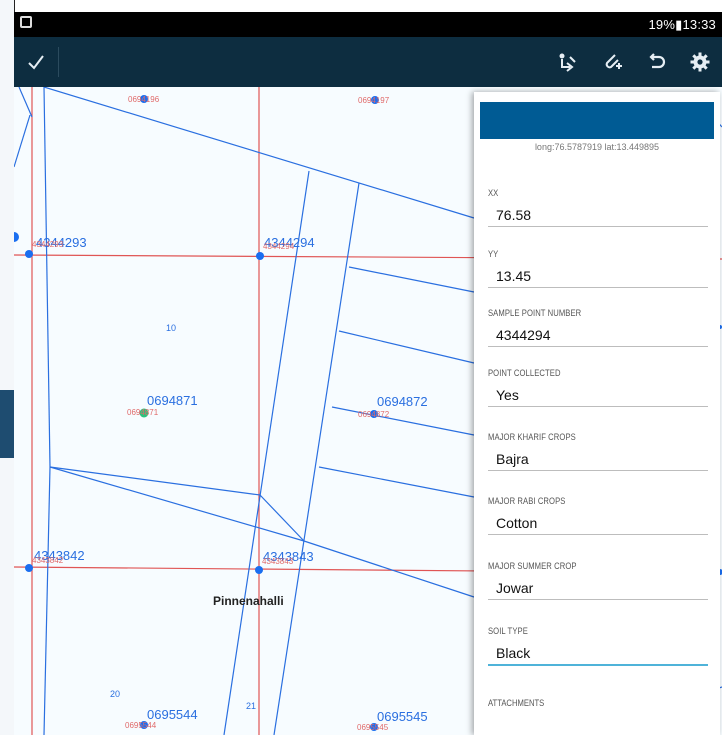  I want to click on field-point-collected: POINT COLLECTED Yes, so click(598, 387).